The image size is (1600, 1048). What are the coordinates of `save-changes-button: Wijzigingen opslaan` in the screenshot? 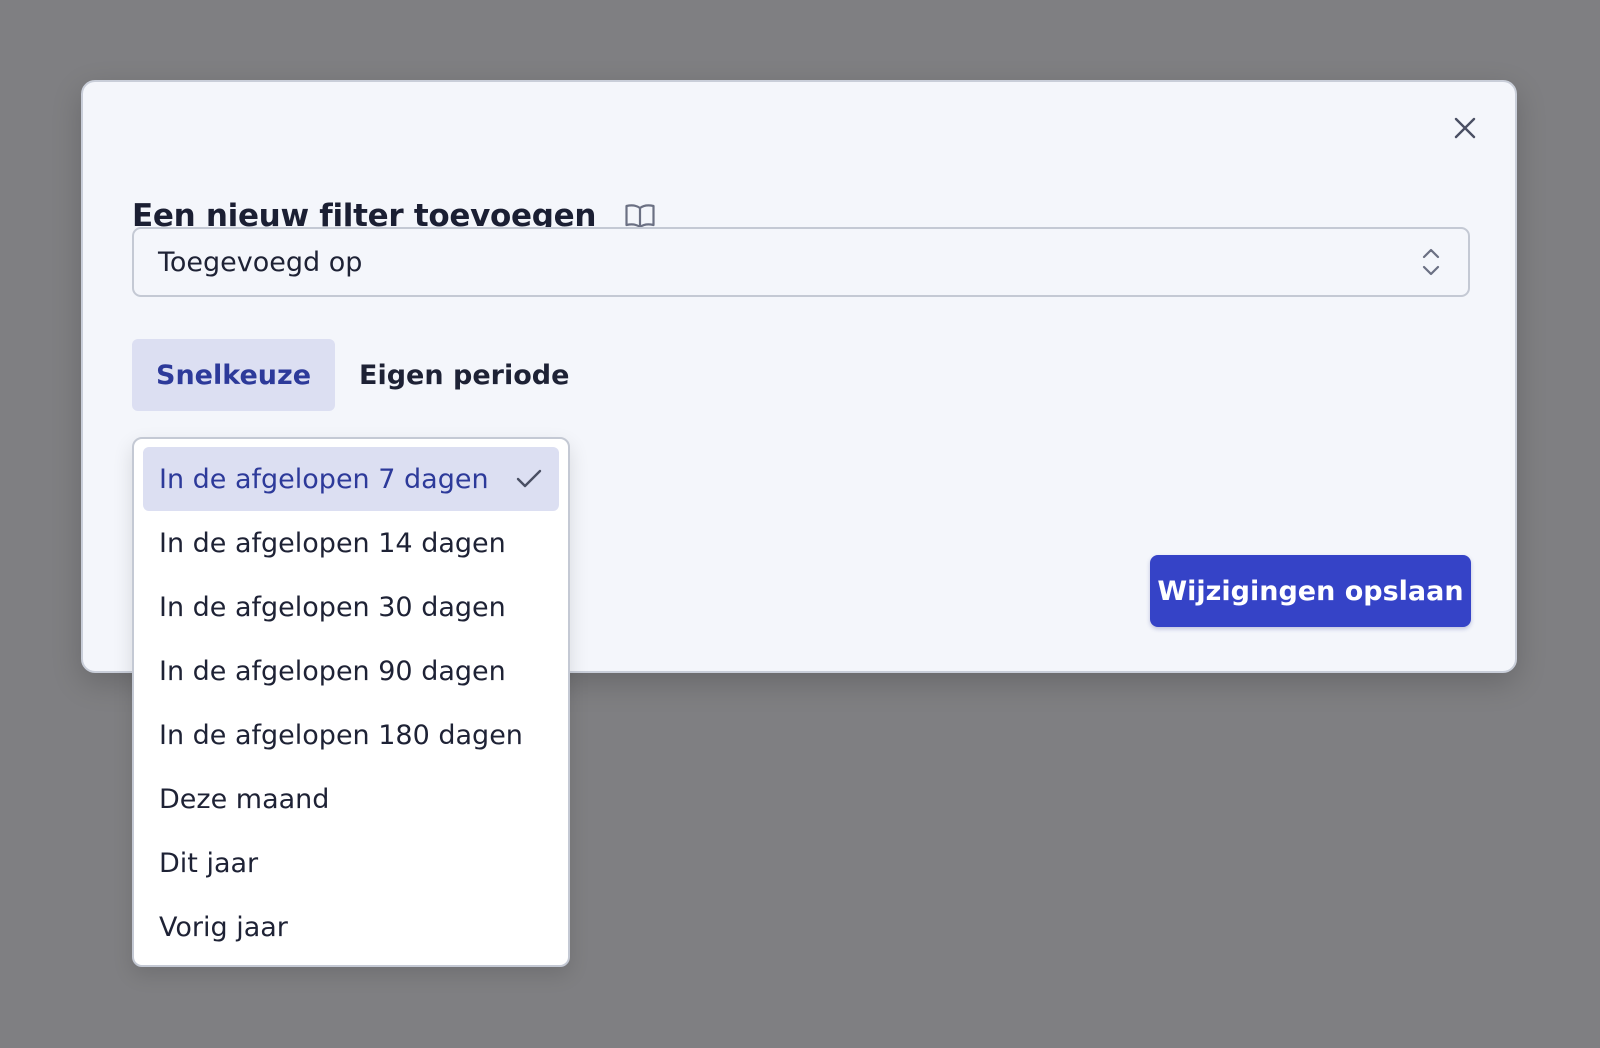 It's located at (1310, 591).